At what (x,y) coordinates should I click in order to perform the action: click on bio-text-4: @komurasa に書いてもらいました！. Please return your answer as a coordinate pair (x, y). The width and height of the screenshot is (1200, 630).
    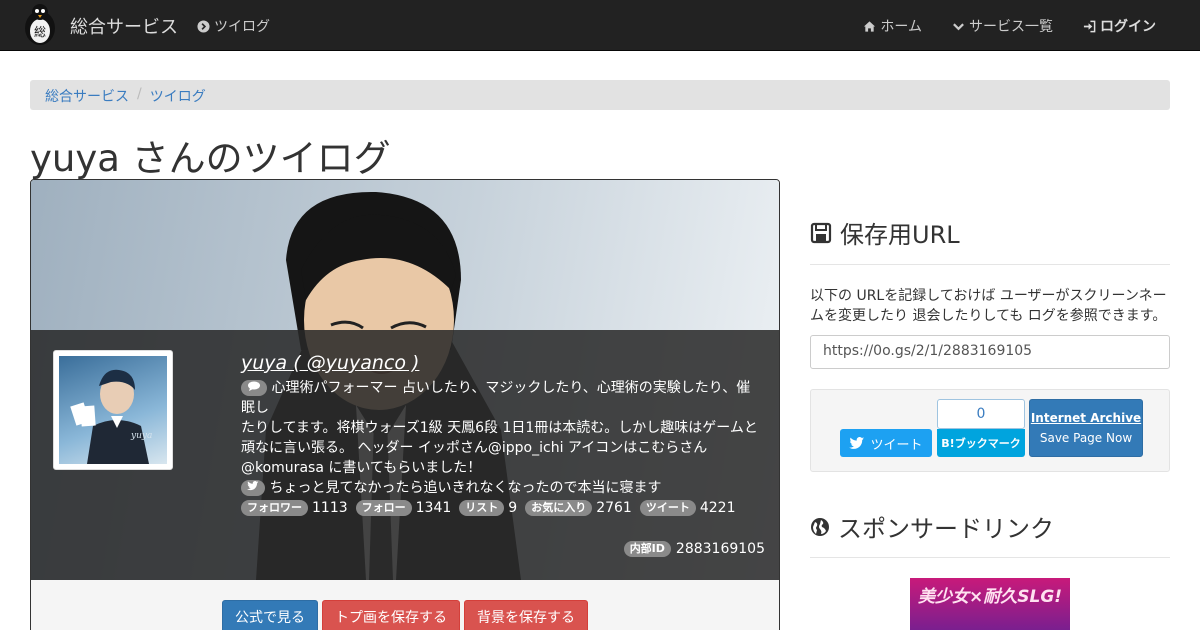
    Looking at the image, I should click on (361, 468).